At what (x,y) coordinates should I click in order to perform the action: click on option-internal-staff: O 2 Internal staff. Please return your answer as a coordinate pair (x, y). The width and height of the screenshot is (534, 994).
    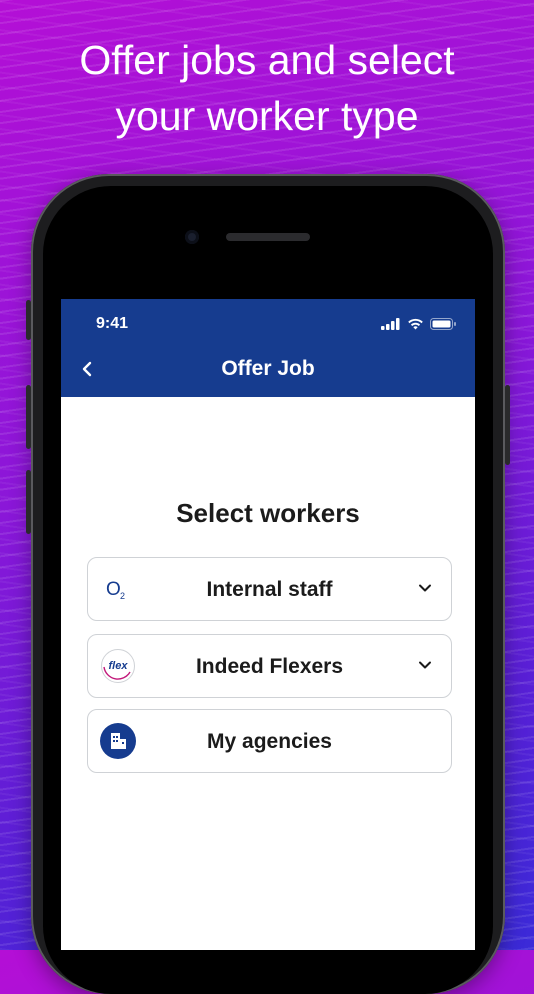
    Looking at the image, I should click on (269, 589).